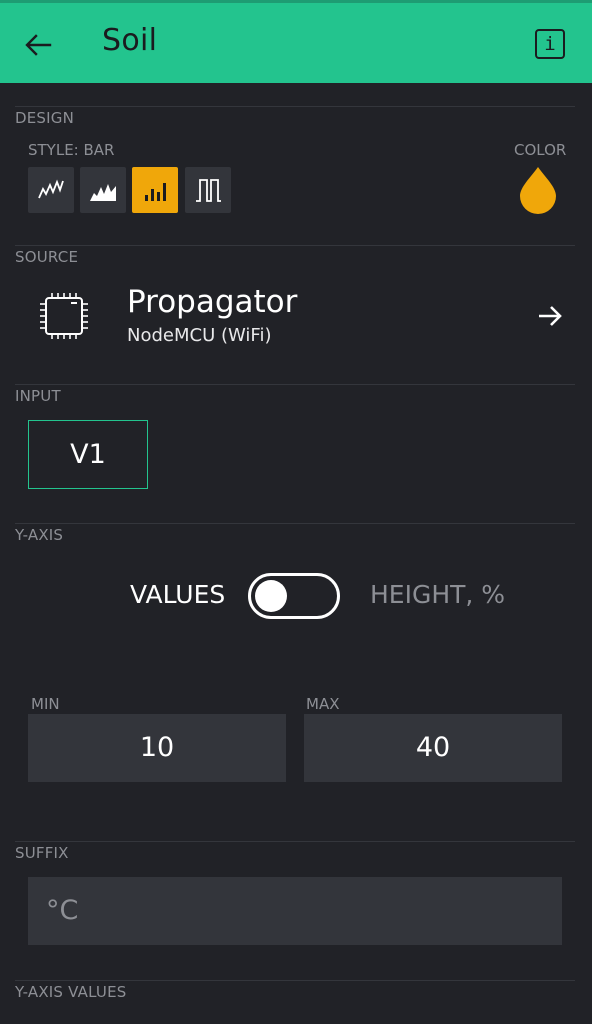 Image resolution: width=592 pixels, height=1024 pixels. I want to click on style-binary-button, so click(208, 190).